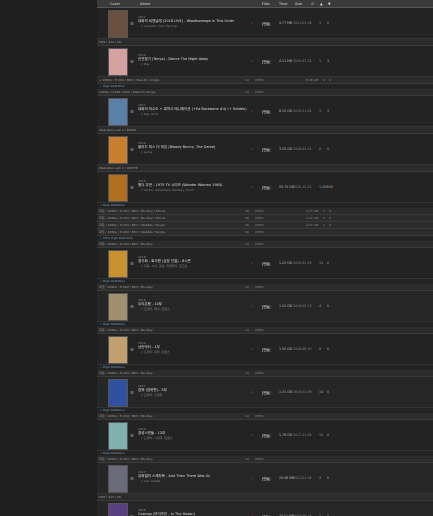  I want to click on col-snatched: ↺, so click(312, 4).